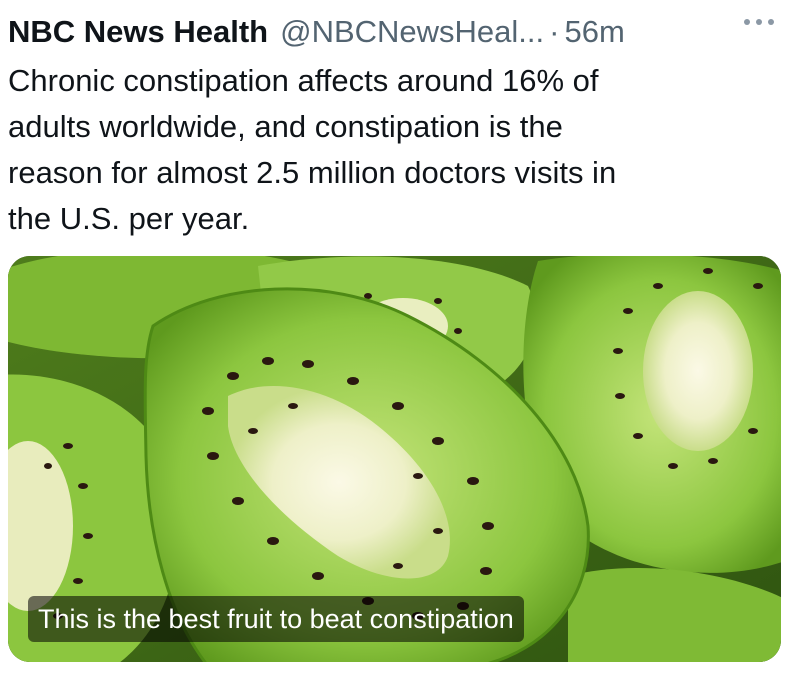 Image resolution: width=787 pixels, height=674 pixels. I want to click on author-name: NBC News Health, so click(138, 32).